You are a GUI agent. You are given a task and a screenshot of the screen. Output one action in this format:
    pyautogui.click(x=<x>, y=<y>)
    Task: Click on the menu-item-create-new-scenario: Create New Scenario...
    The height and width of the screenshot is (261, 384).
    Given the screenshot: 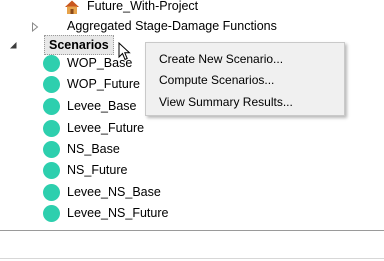 What is the action you would take?
    pyautogui.click(x=245, y=59)
    